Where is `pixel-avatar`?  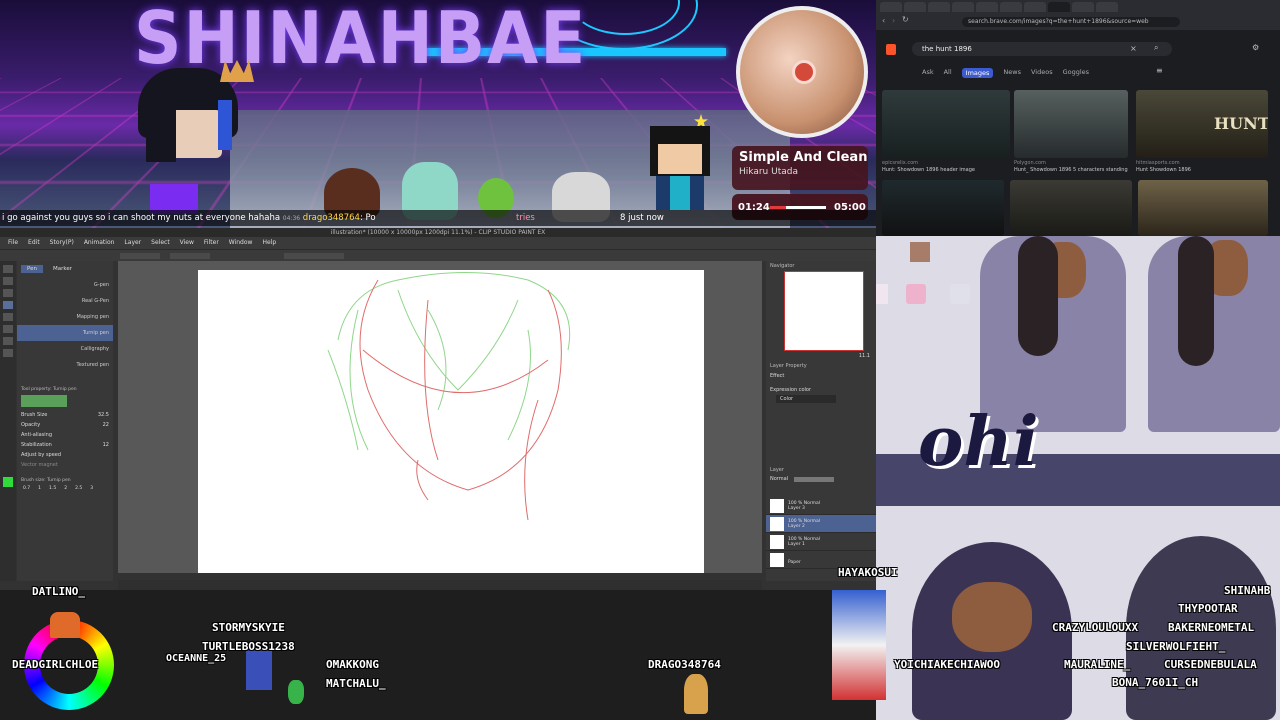 pixel-avatar is located at coordinates (191, 137).